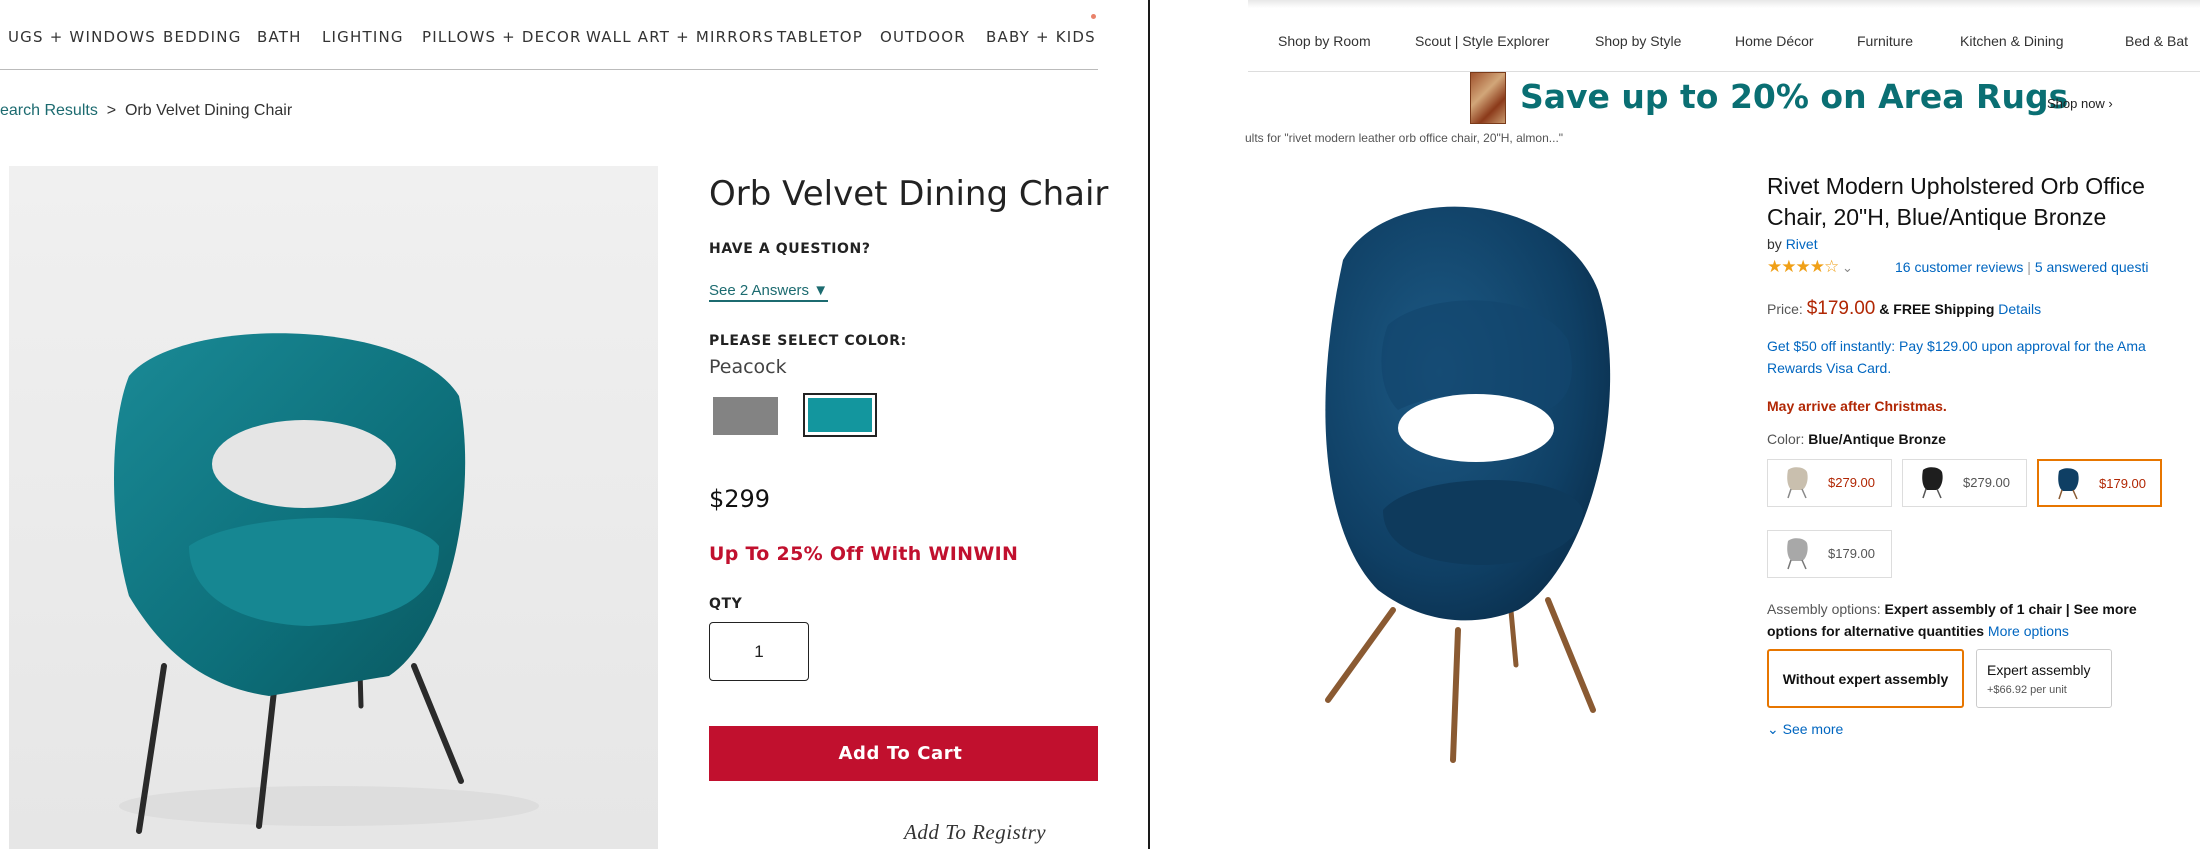  What do you see at coordinates (208, 110) in the screenshot?
I see `breadcrumb-current: Orb Velvet Dining Chair` at bounding box center [208, 110].